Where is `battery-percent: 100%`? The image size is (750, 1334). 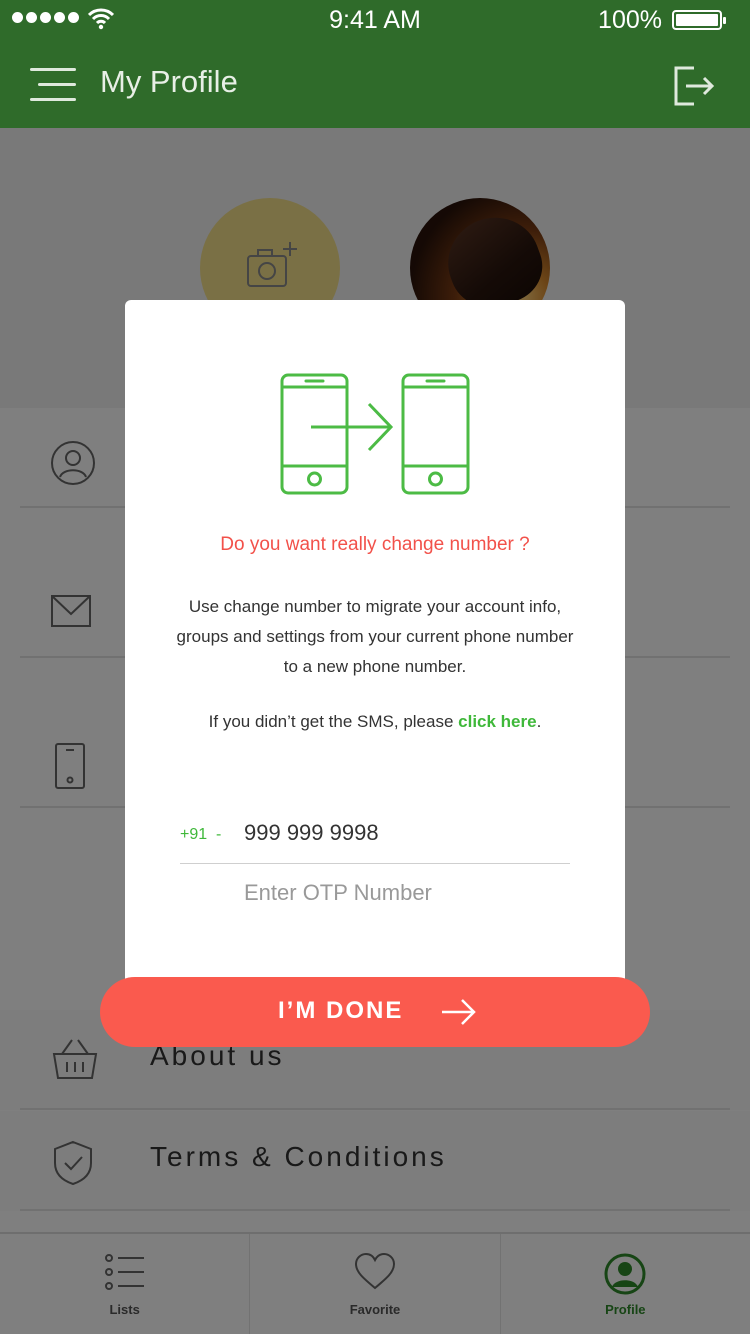
battery-percent: 100% is located at coordinates (630, 20).